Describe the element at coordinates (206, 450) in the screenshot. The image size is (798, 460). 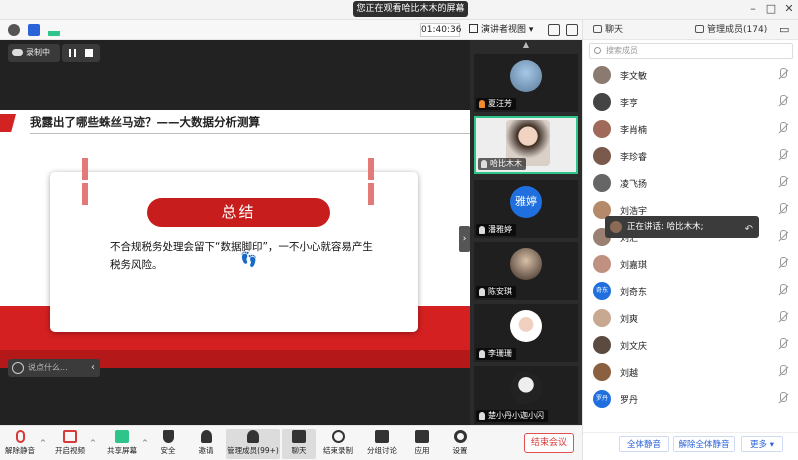
I see `invite-label: 邀请` at that location.